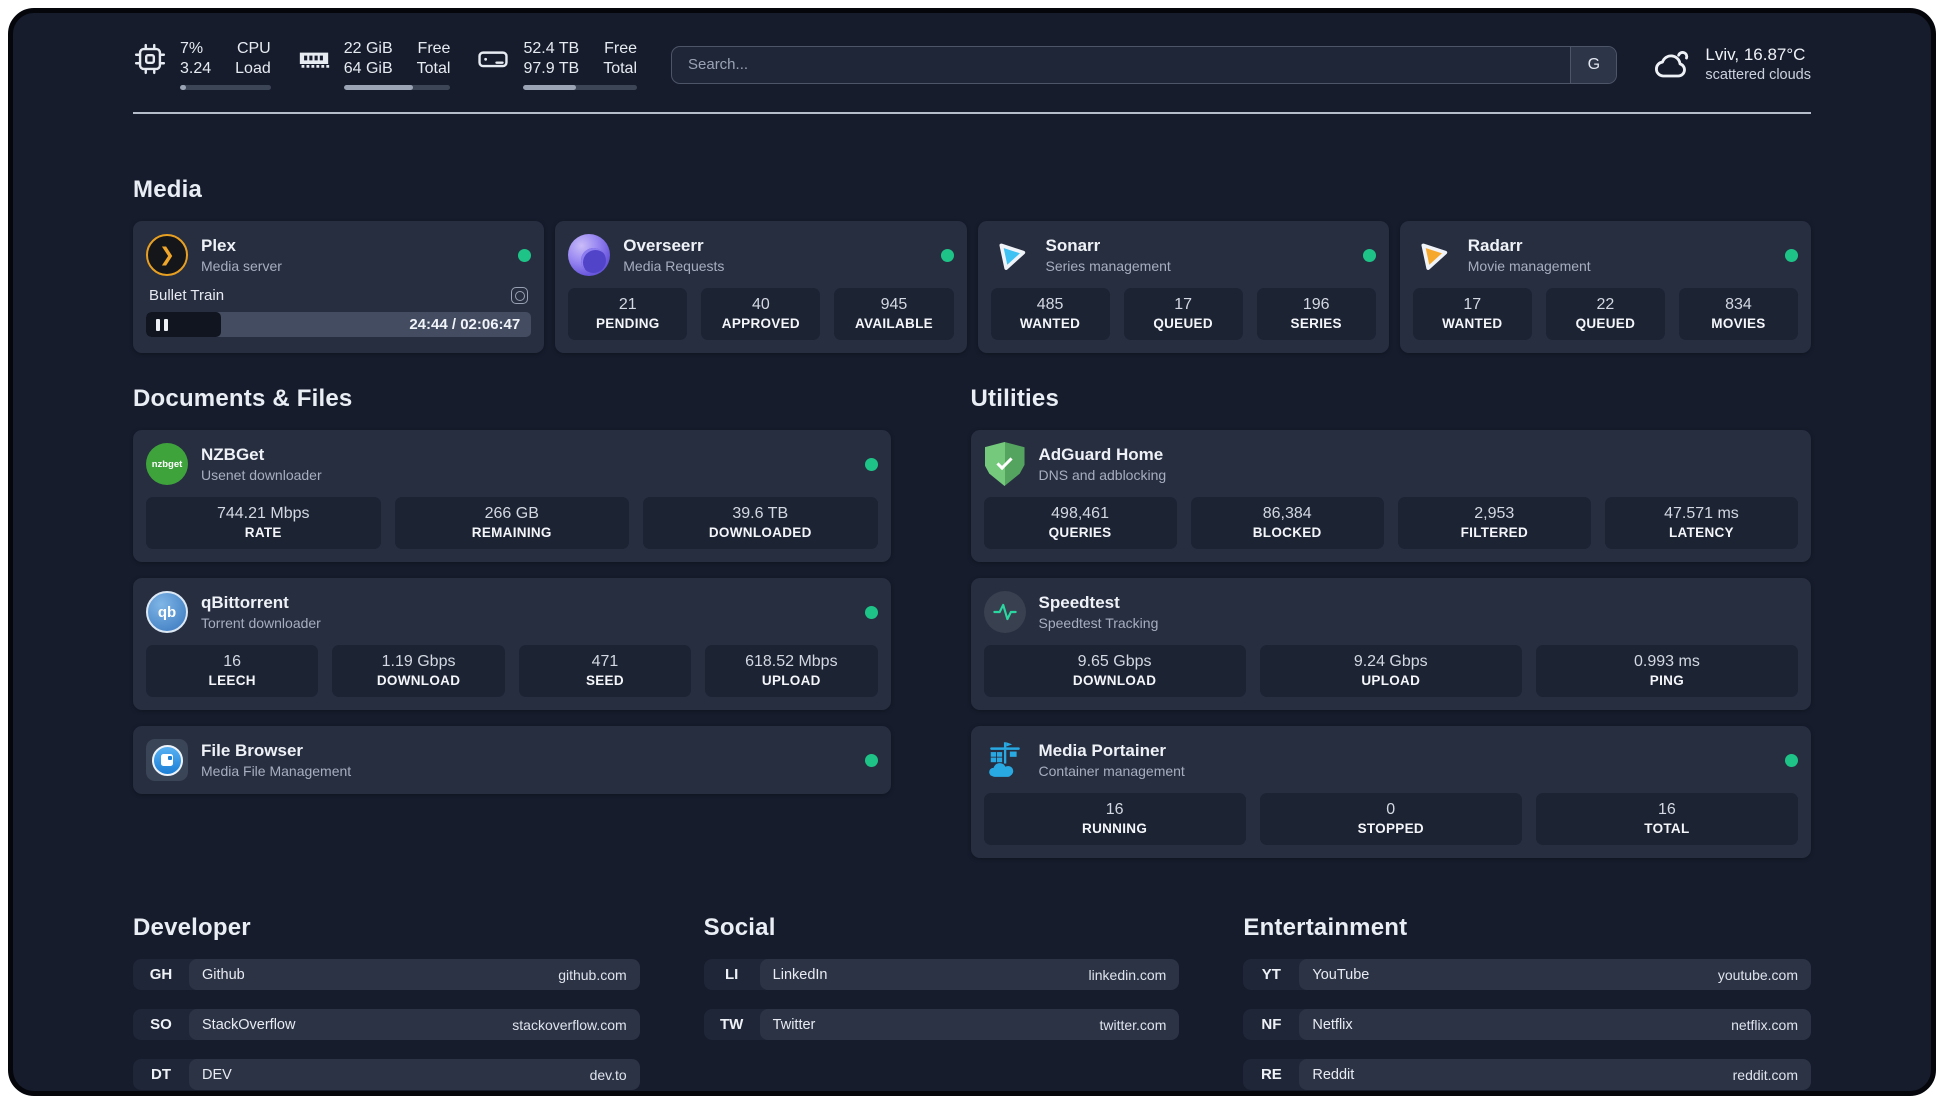  What do you see at coordinates (941, 1024) in the screenshot?
I see `link-row-twitter: TW Twitter twitter.com` at bounding box center [941, 1024].